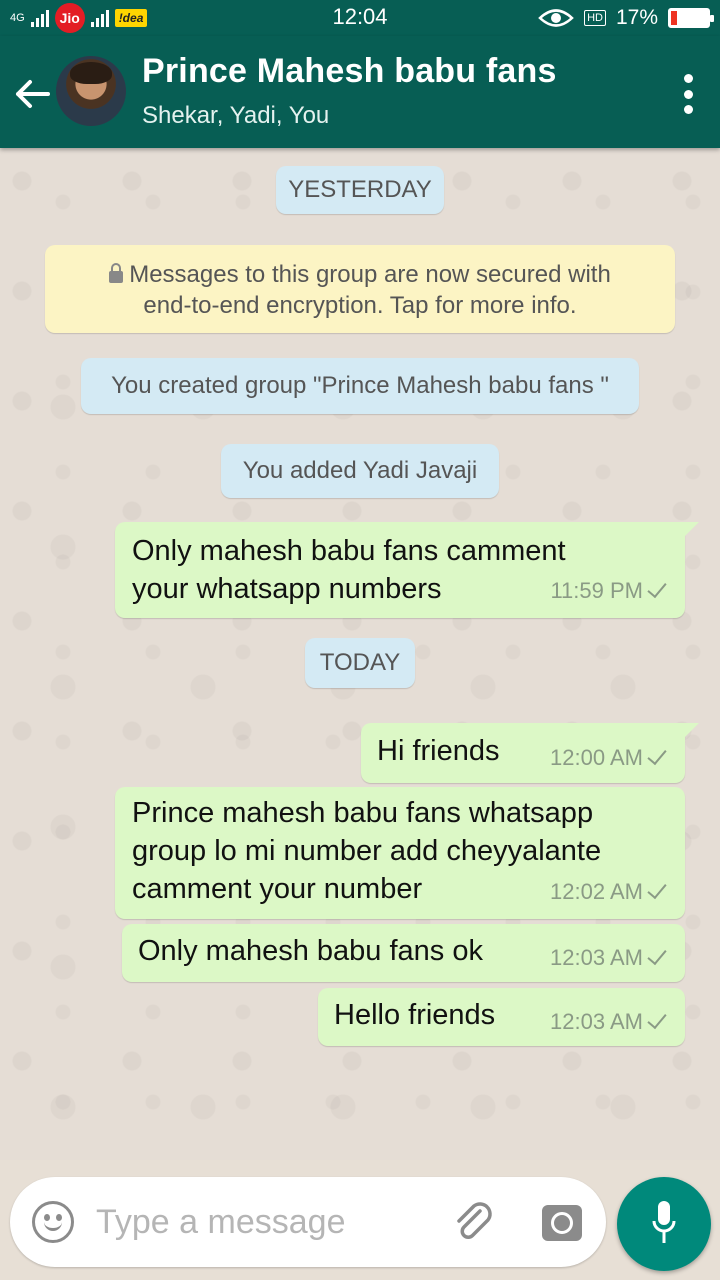 The image size is (720, 1280). I want to click on outgoing-message: Hello friends 12:03 AM, so click(501, 1017).